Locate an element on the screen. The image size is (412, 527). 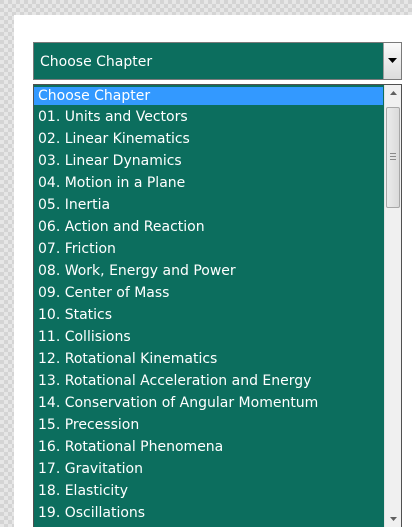
chapter-select-value: Choose Chapter is located at coordinates (96, 62).